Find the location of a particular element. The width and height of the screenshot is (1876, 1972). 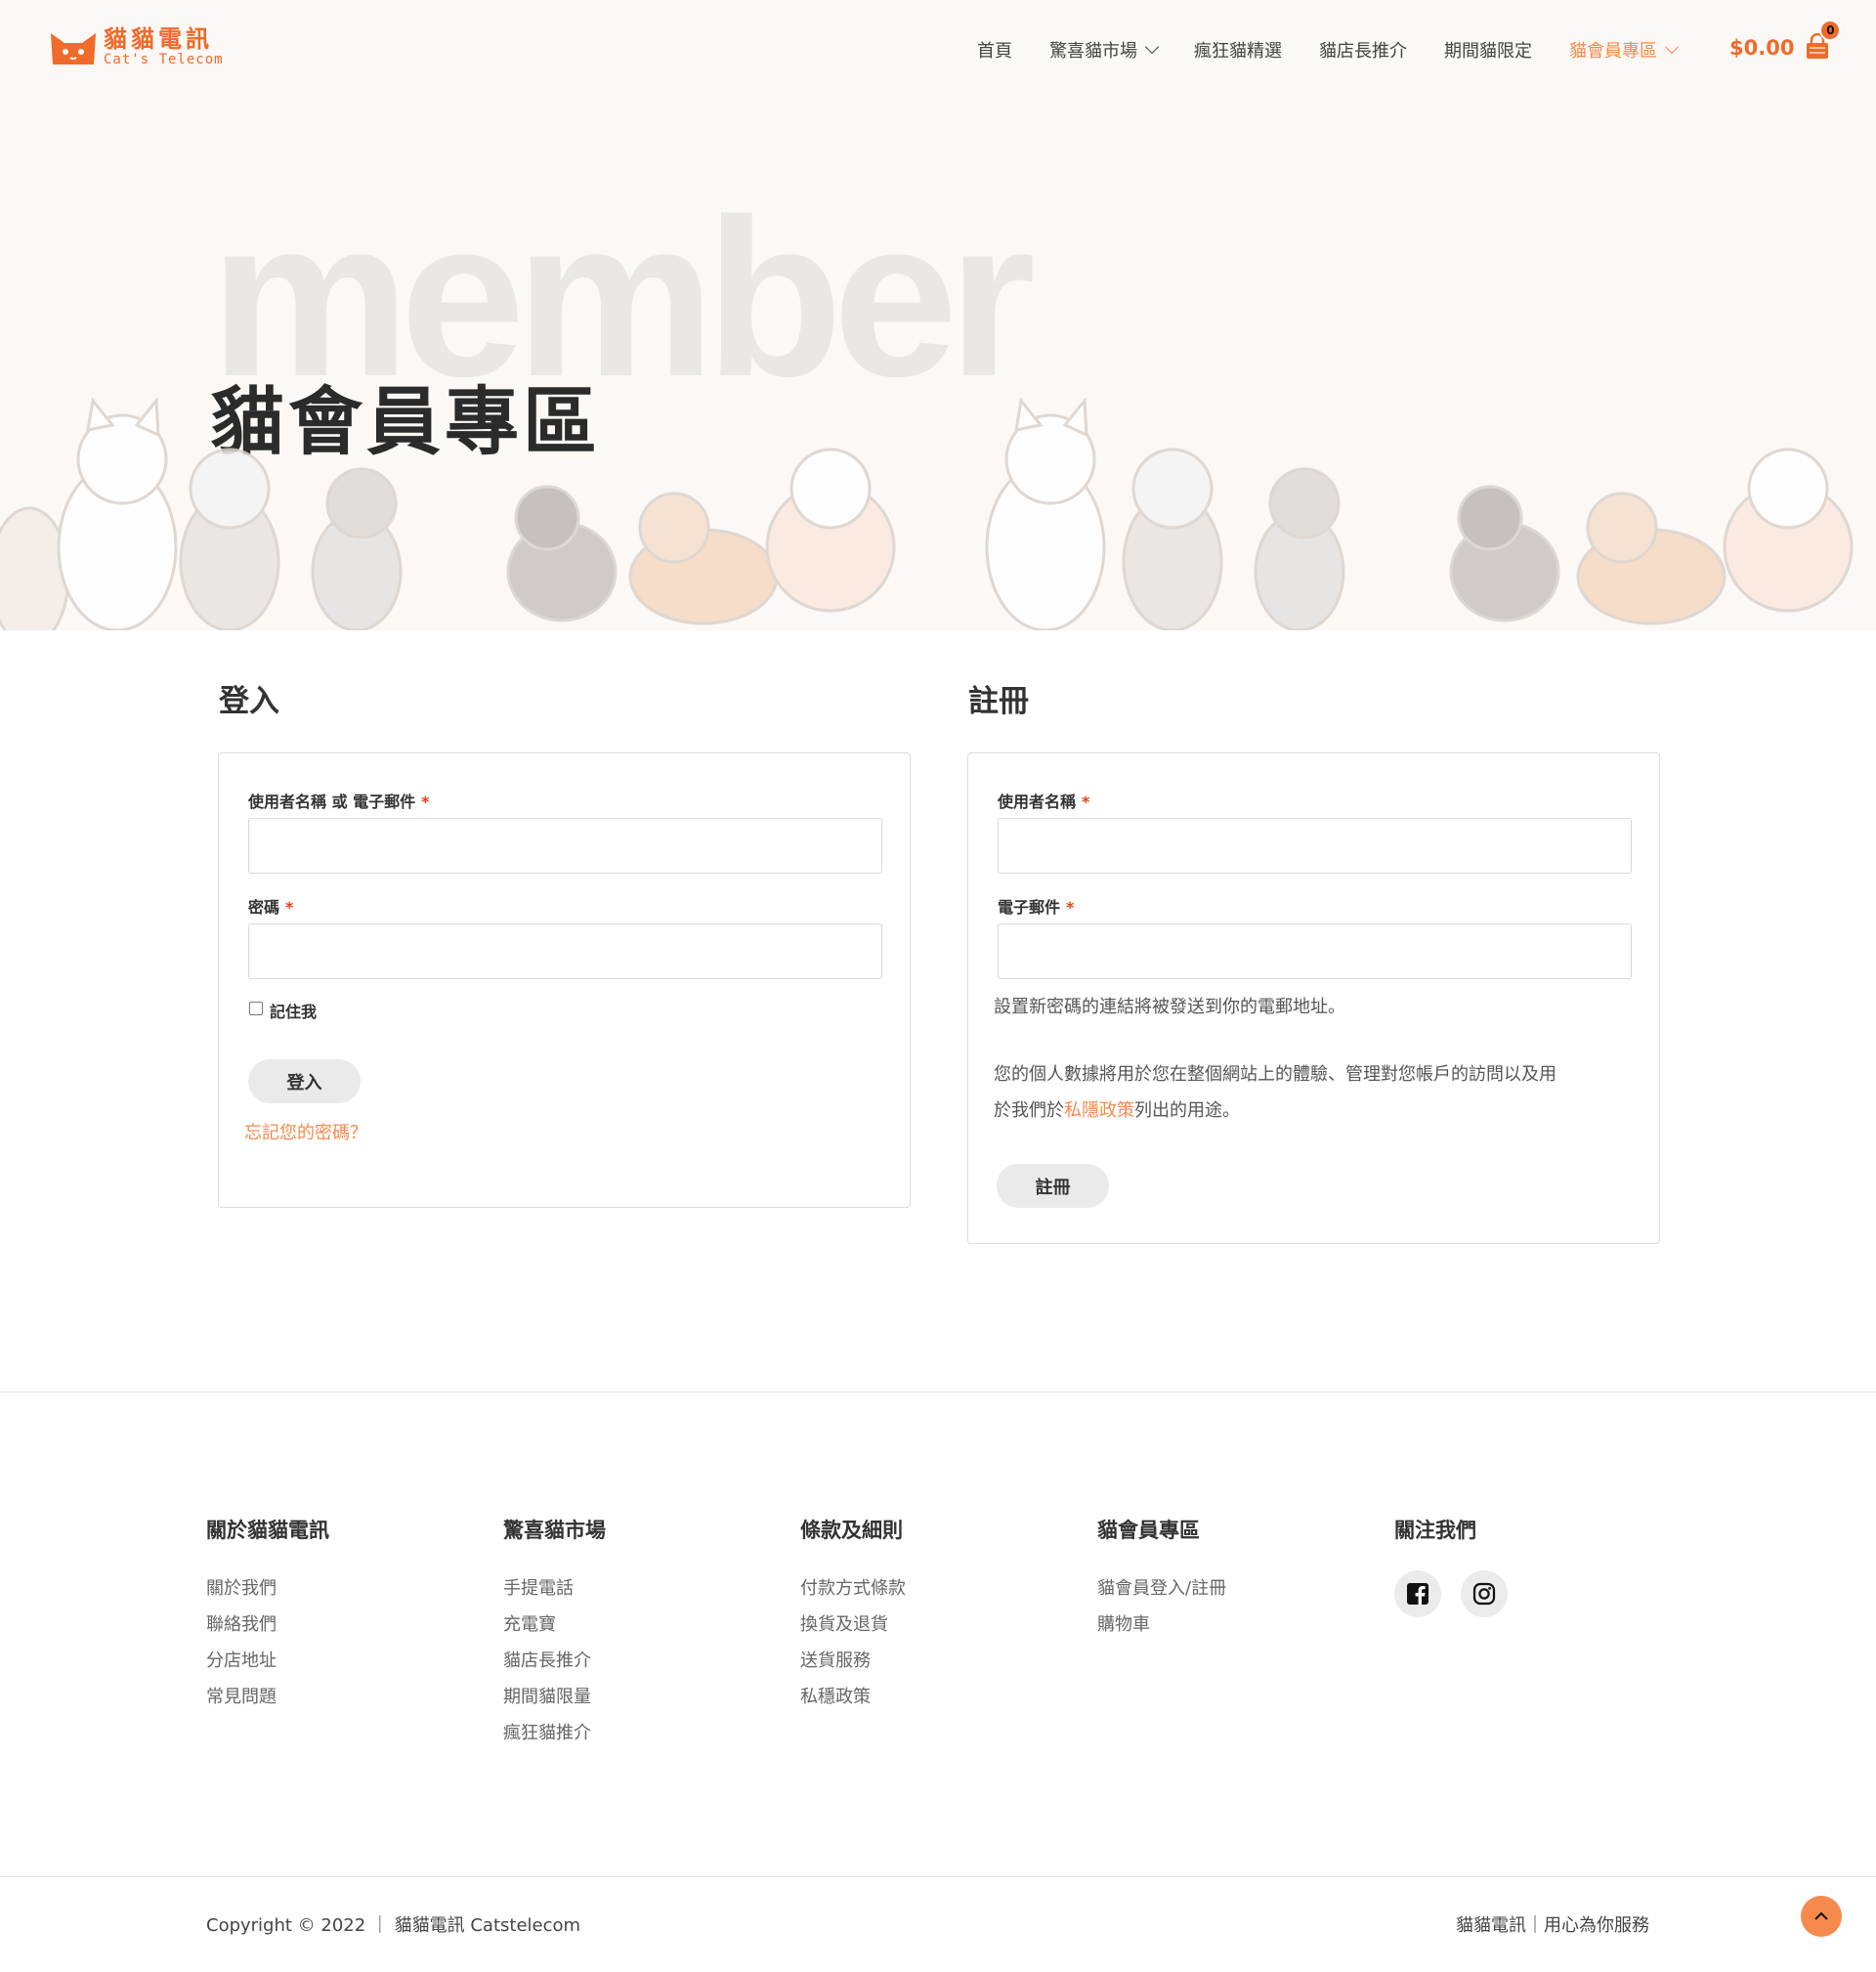

facebook-icon is located at coordinates (1417, 1593).